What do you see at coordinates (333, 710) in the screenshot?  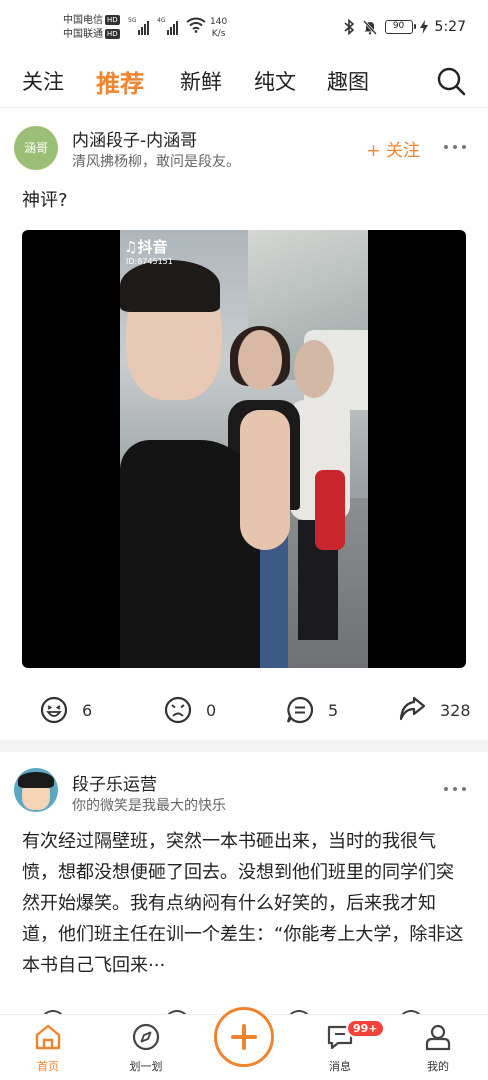 I see `comment-count: 5` at bounding box center [333, 710].